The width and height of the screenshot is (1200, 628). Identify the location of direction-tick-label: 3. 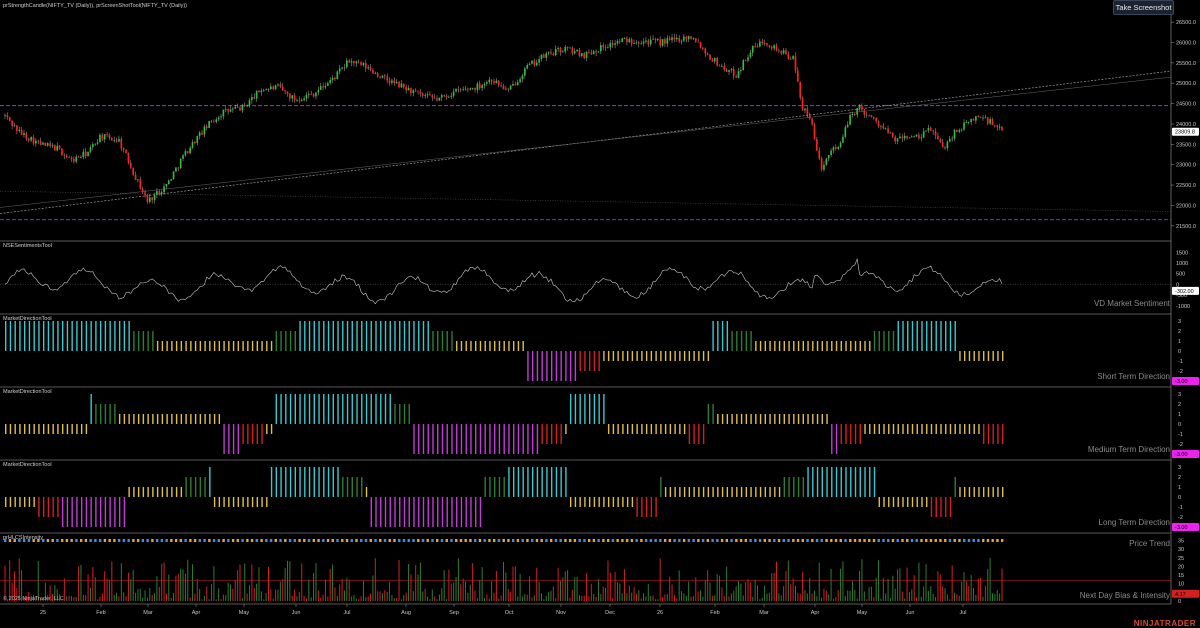
(1179, 468).